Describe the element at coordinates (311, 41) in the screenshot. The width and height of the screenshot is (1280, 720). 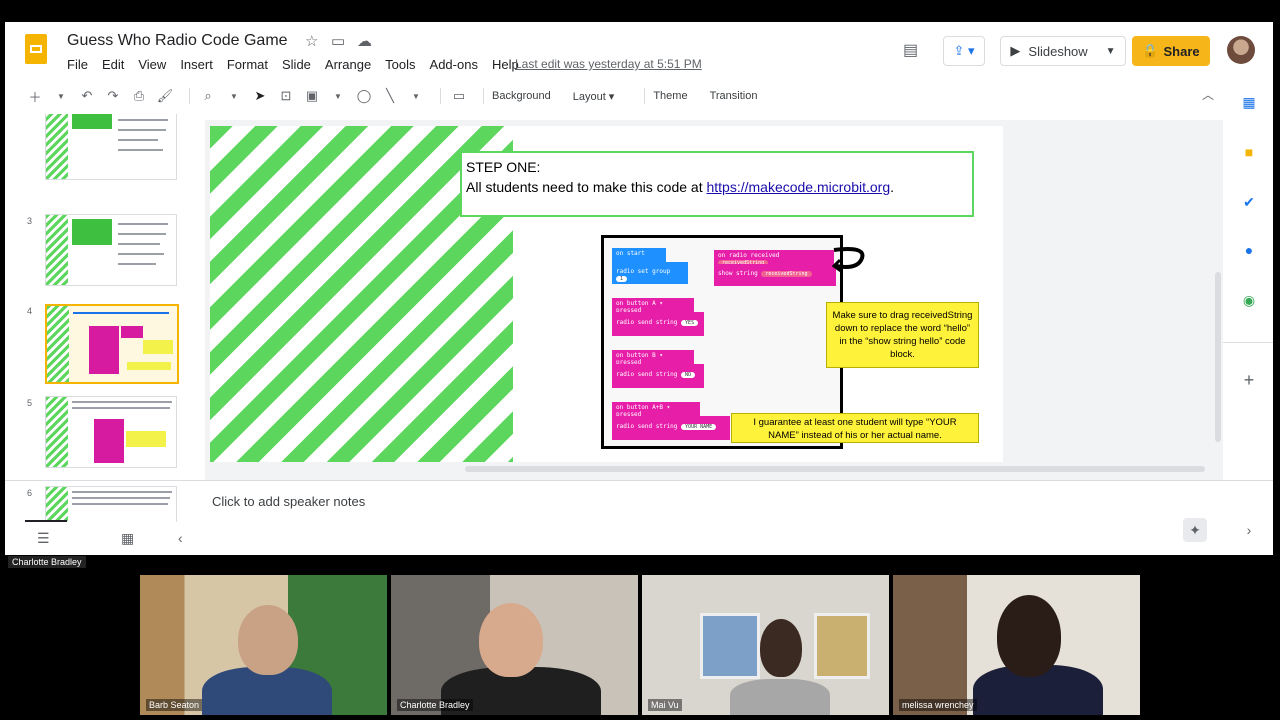
I see `star-icon: ☆` at that location.